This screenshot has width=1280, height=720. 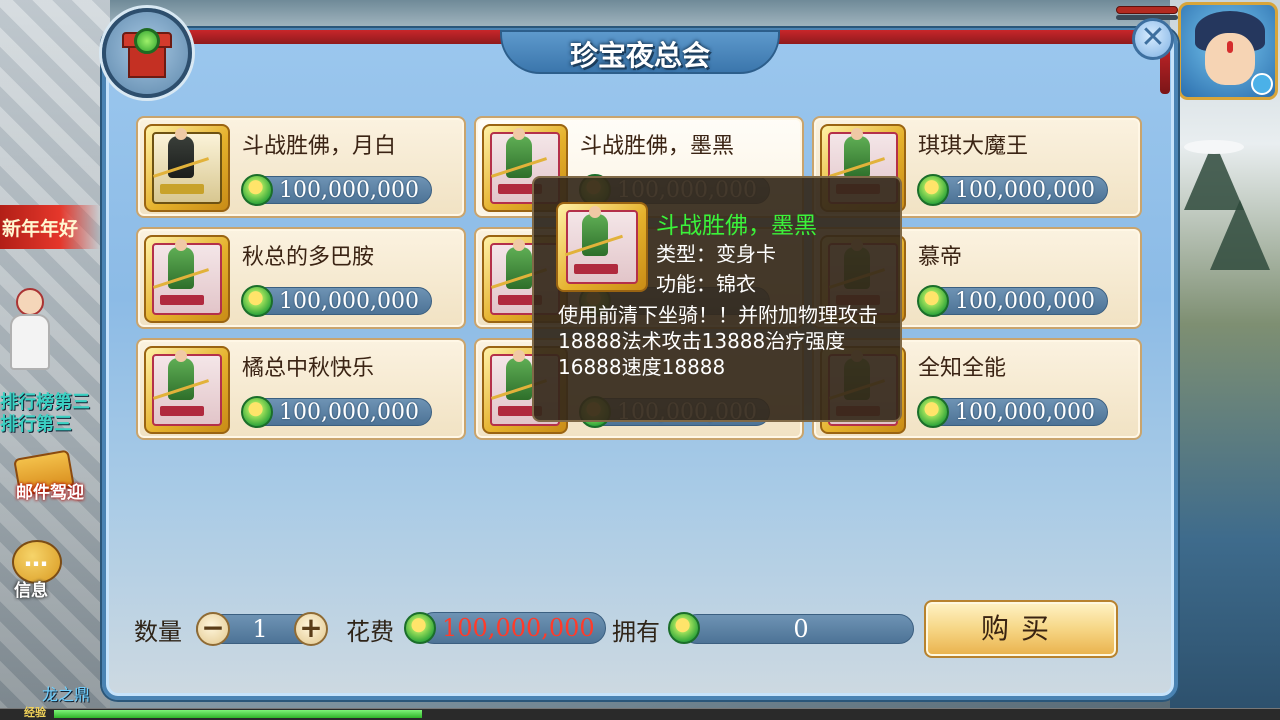 I want to click on owned-value: 0, so click(x=801, y=629).